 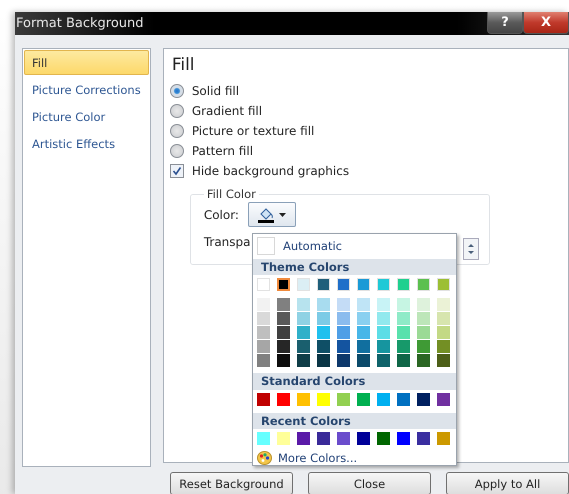 I want to click on color-label: Color:, so click(x=221, y=215).